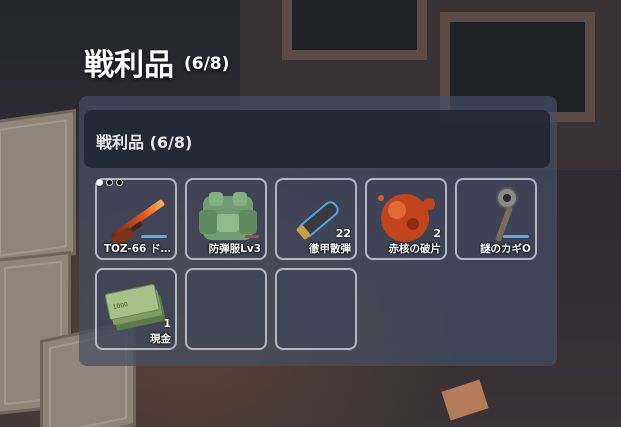 This screenshot has height=427, width=621. Describe the element at coordinates (317, 139) in the screenshot. I see `loot-panel-header: 戦利品 (6/8)` at that location.